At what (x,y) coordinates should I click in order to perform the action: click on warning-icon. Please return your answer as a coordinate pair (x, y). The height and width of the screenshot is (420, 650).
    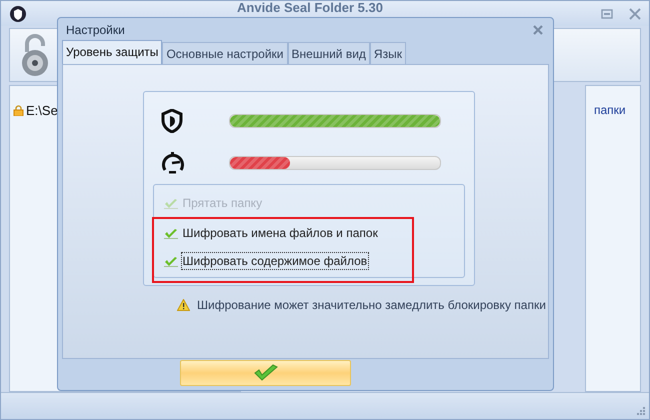
    Looking at the image, I should click on (183, 305).